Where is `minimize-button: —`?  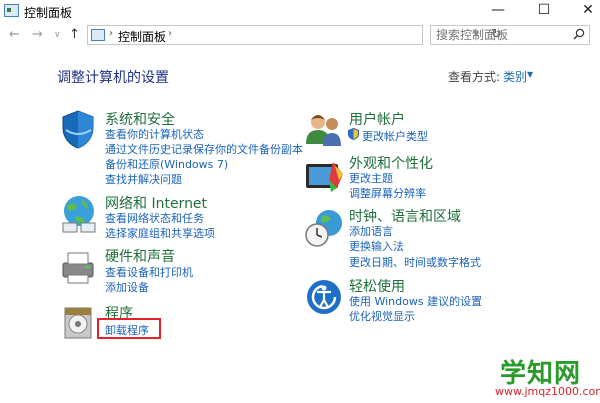
minimize-button: — is located at coordinates (498, 11).